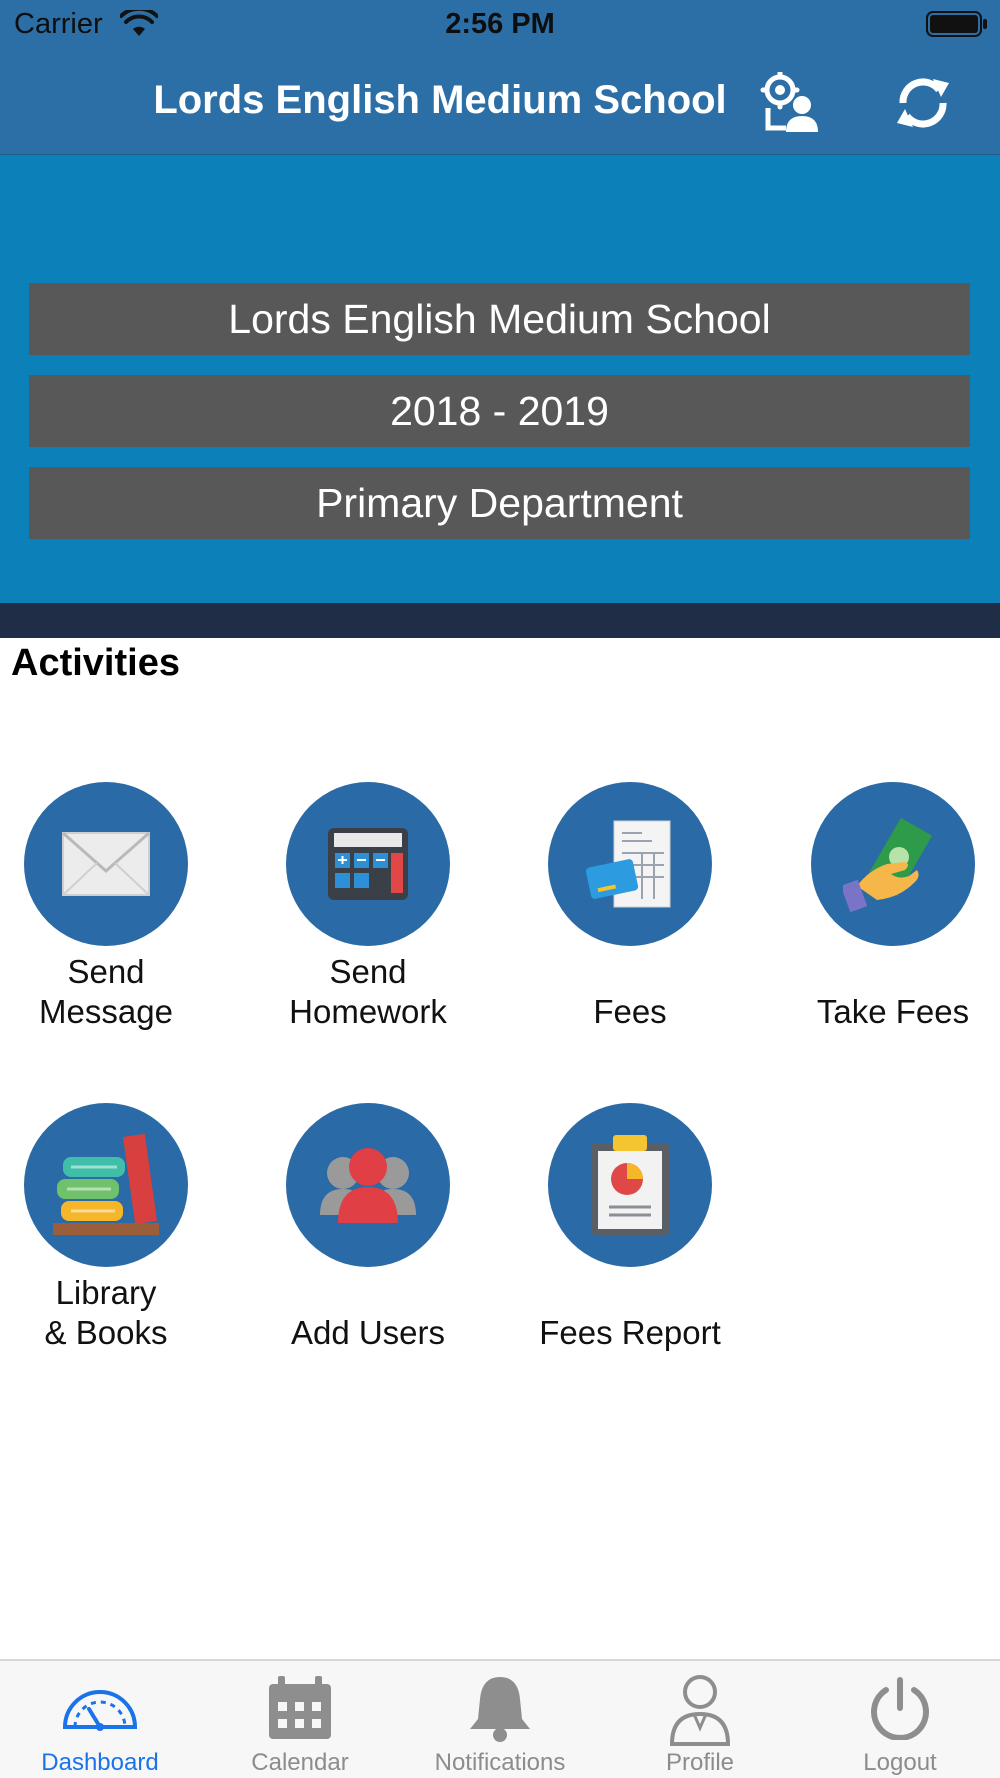 This screenshot has width=1000, height=1778. Describe the element at coordinates (300, 1707) in the screenshot. I see `calendar-icon` at that location.